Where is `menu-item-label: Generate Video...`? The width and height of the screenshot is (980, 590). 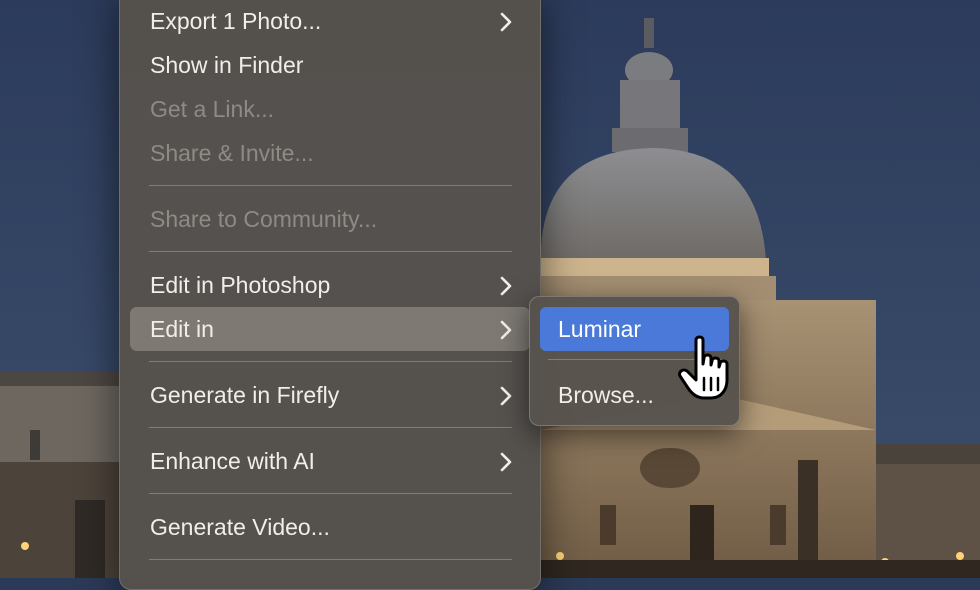 menu-item-label: Generate Video... is located at coordinates (240, 527).